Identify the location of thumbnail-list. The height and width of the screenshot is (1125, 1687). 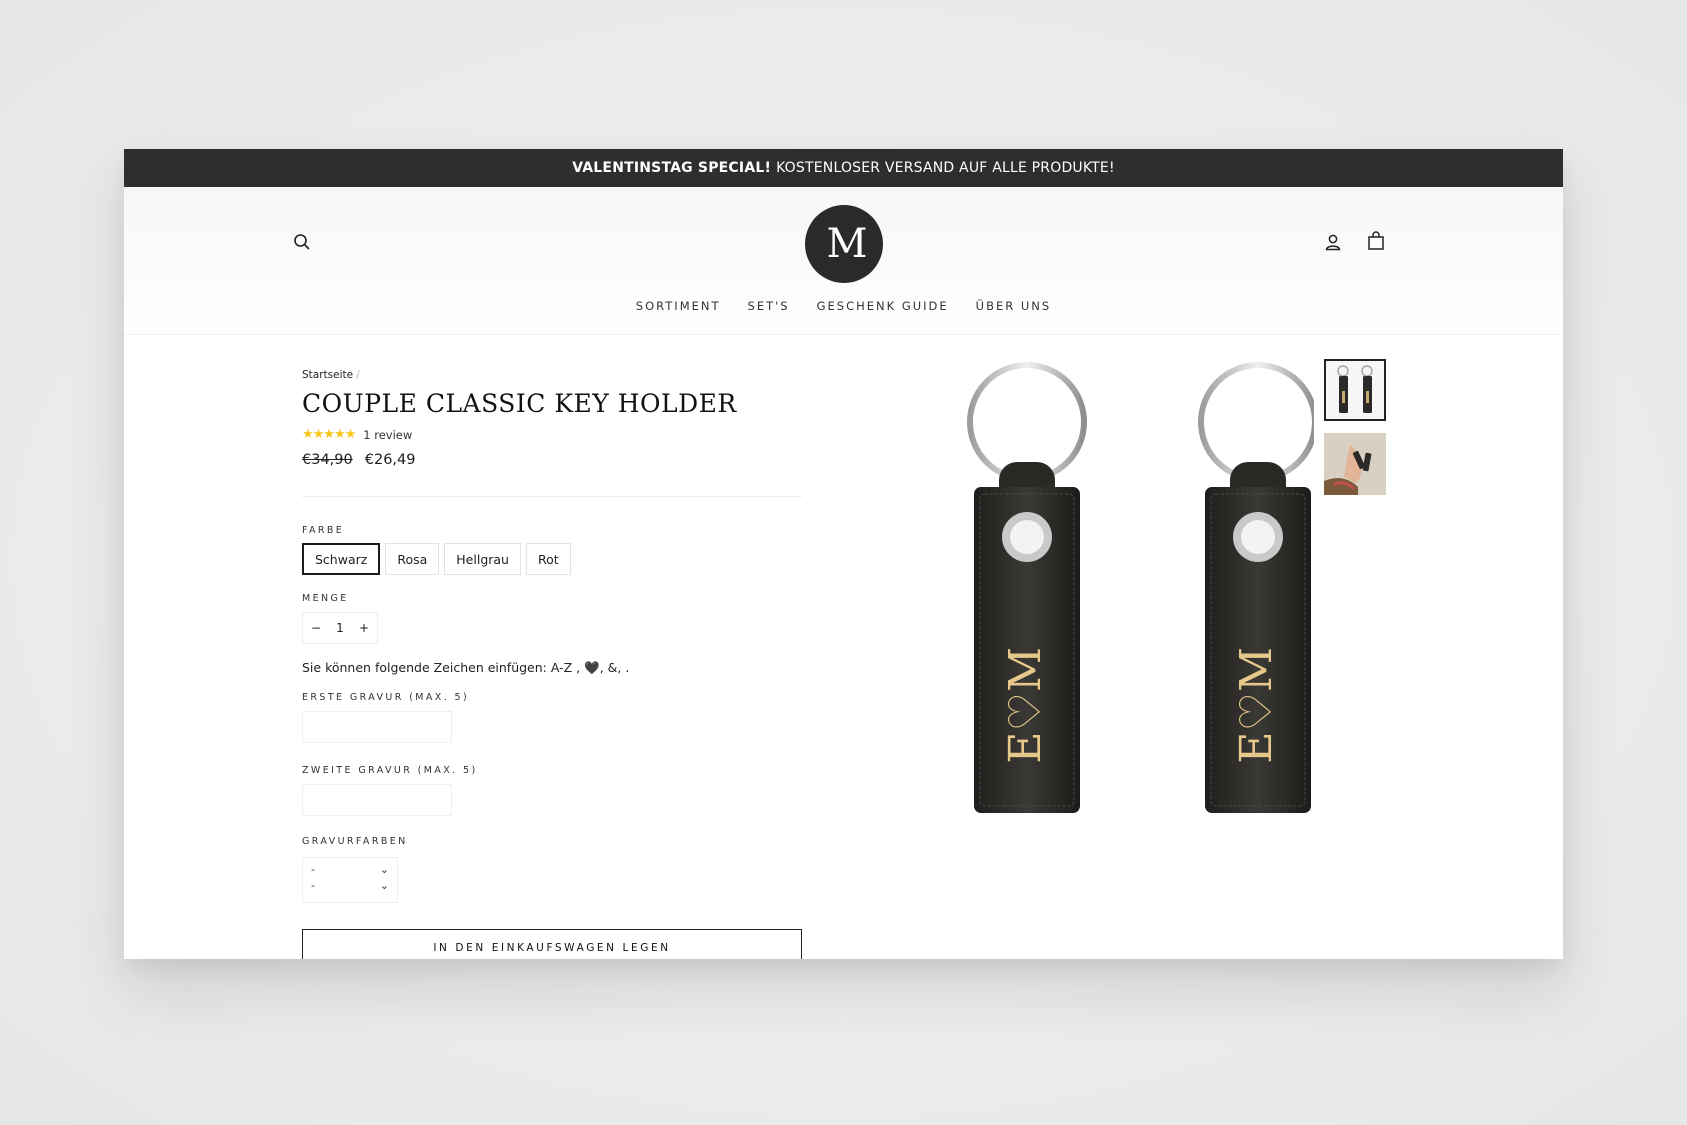
(1355, 433).